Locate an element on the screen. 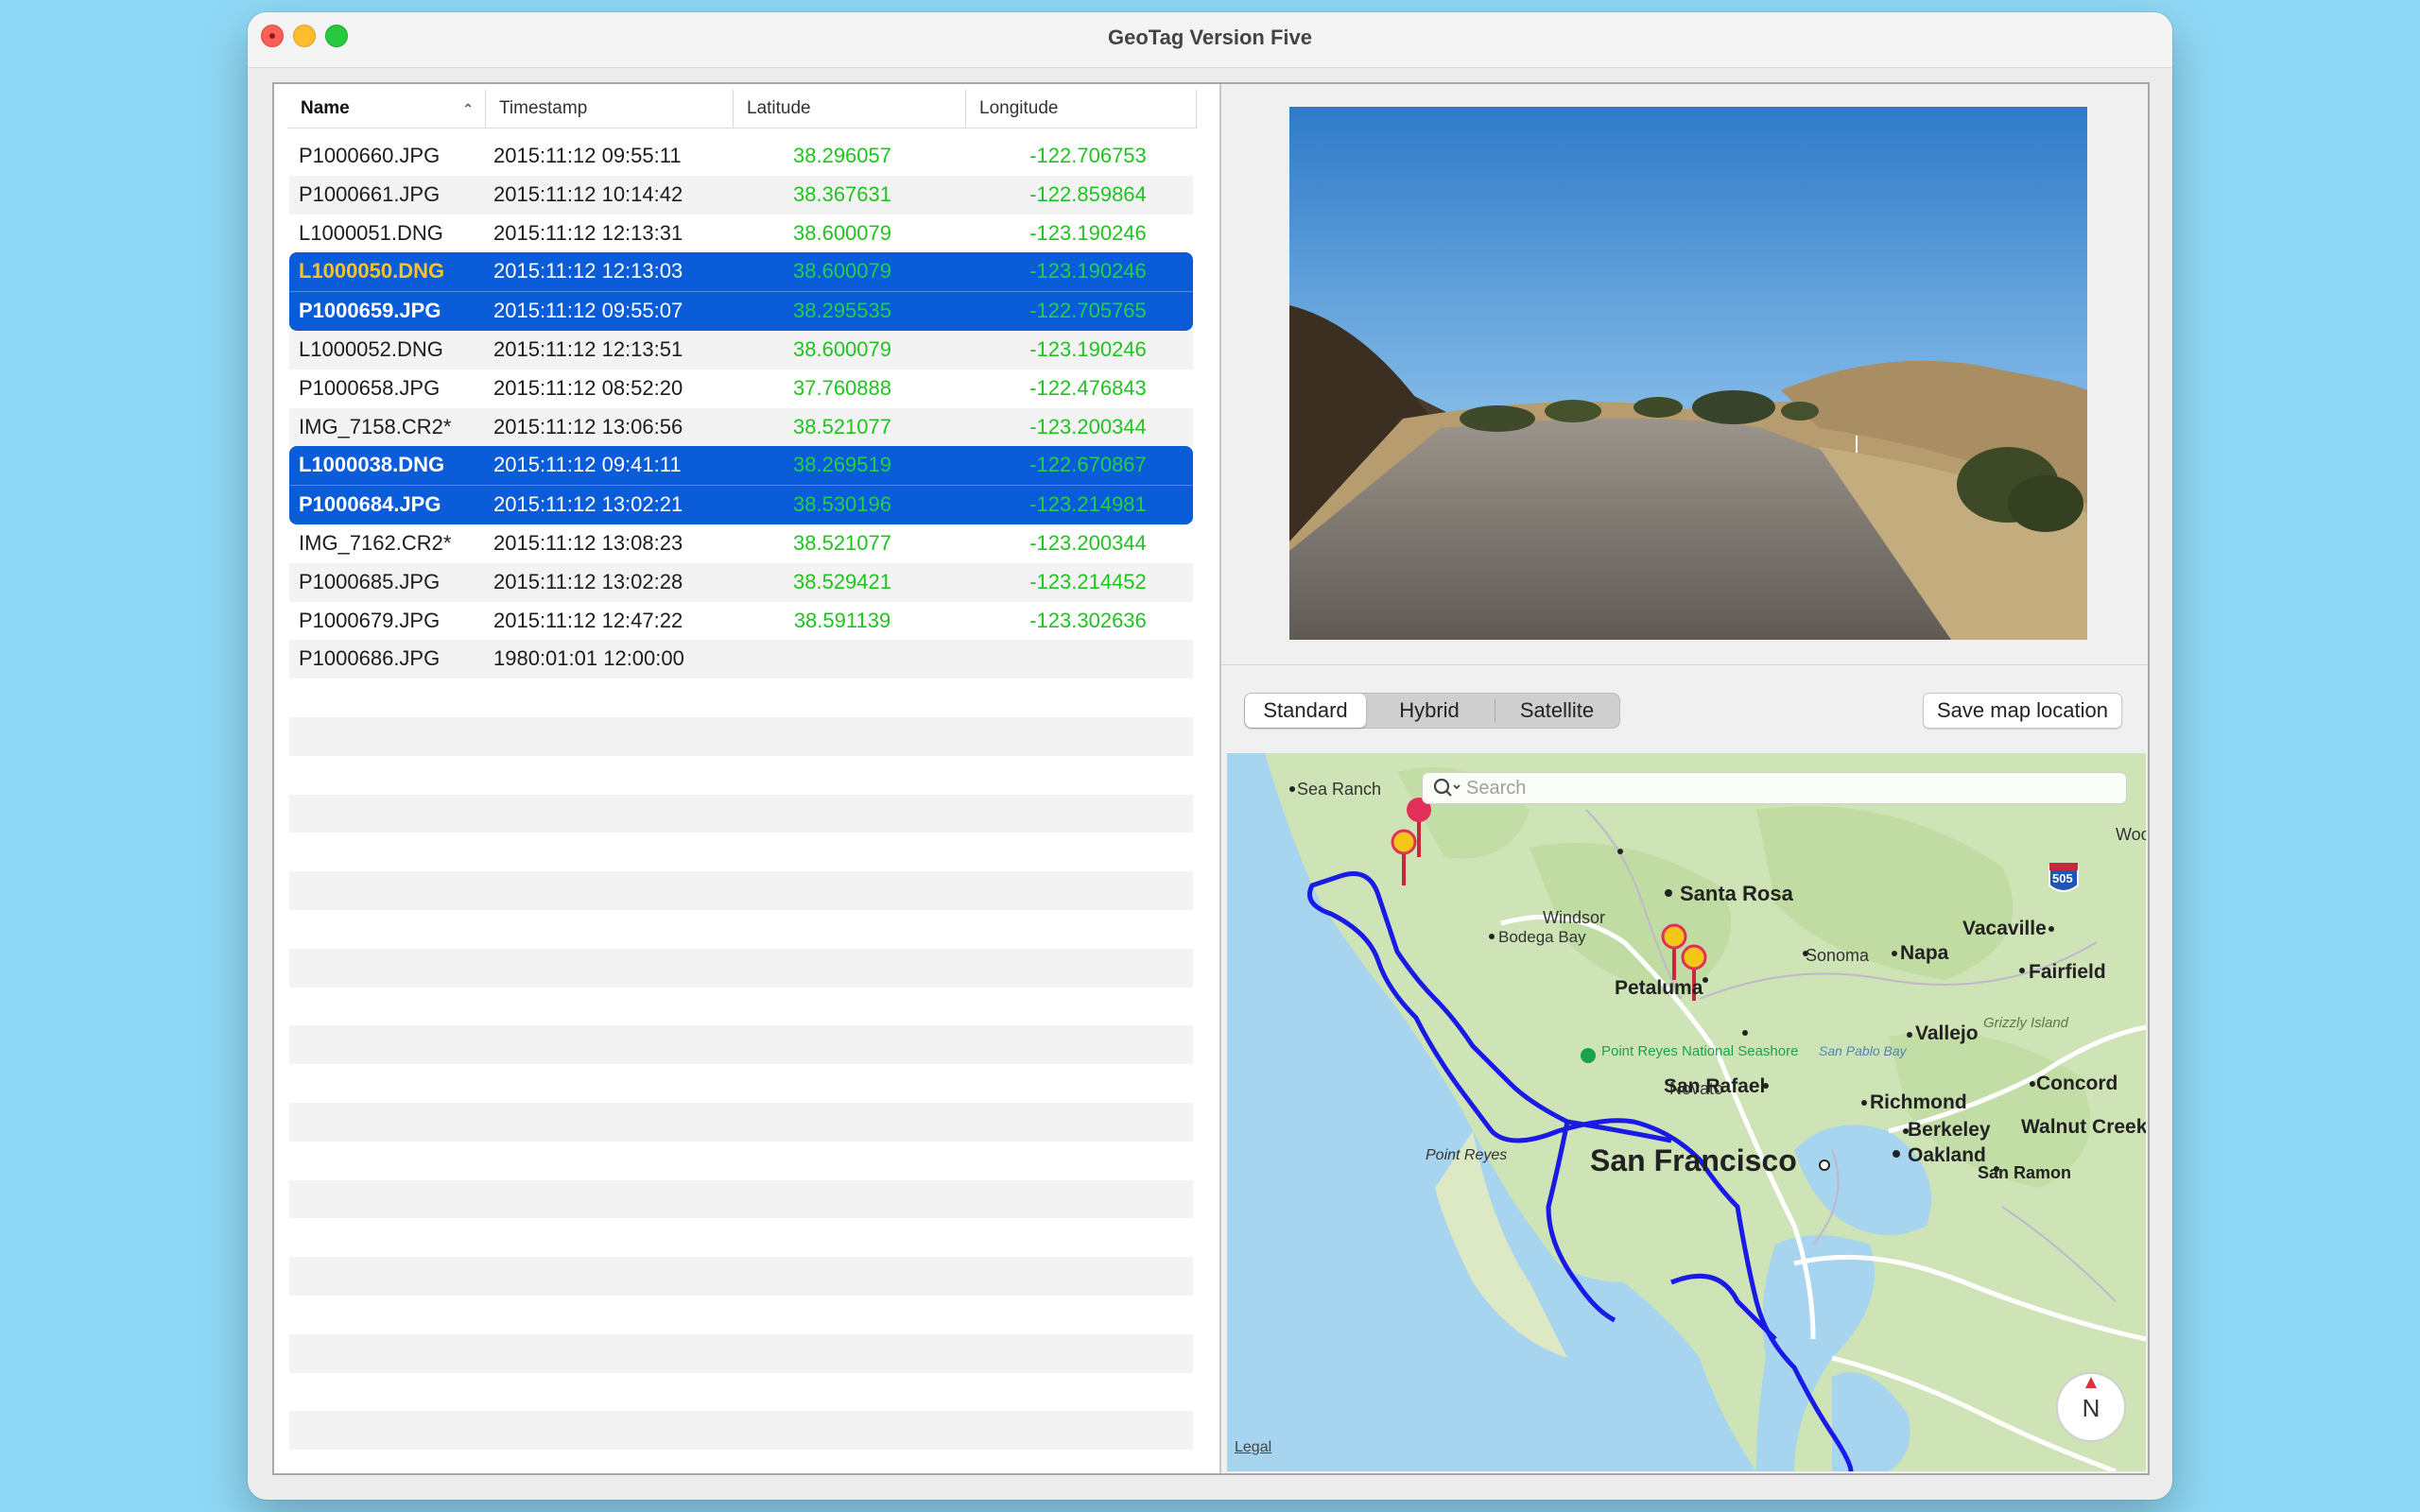  column-header-name: Name ⌃ is located at coordinates (386, 109).